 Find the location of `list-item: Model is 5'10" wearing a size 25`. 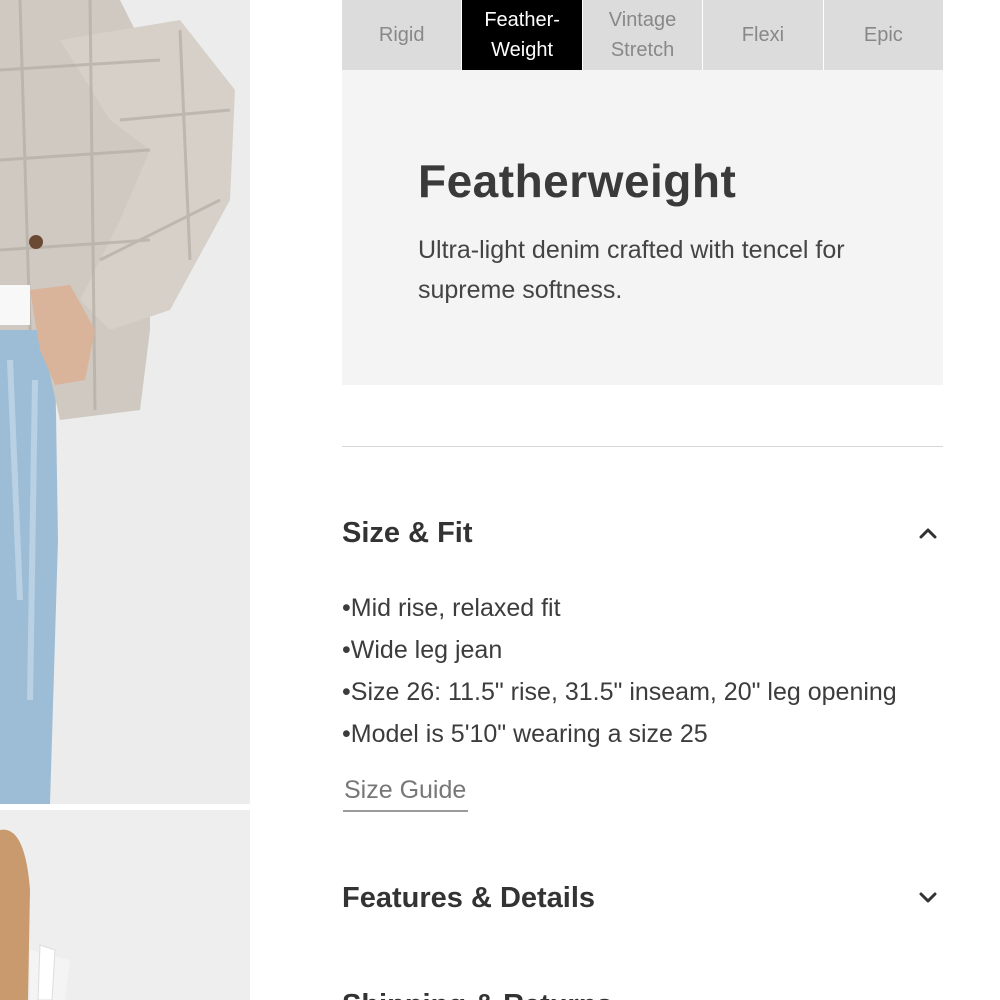

list-item: Model is 5'10" wearing a size 25 is located at coordinates (662, 734).